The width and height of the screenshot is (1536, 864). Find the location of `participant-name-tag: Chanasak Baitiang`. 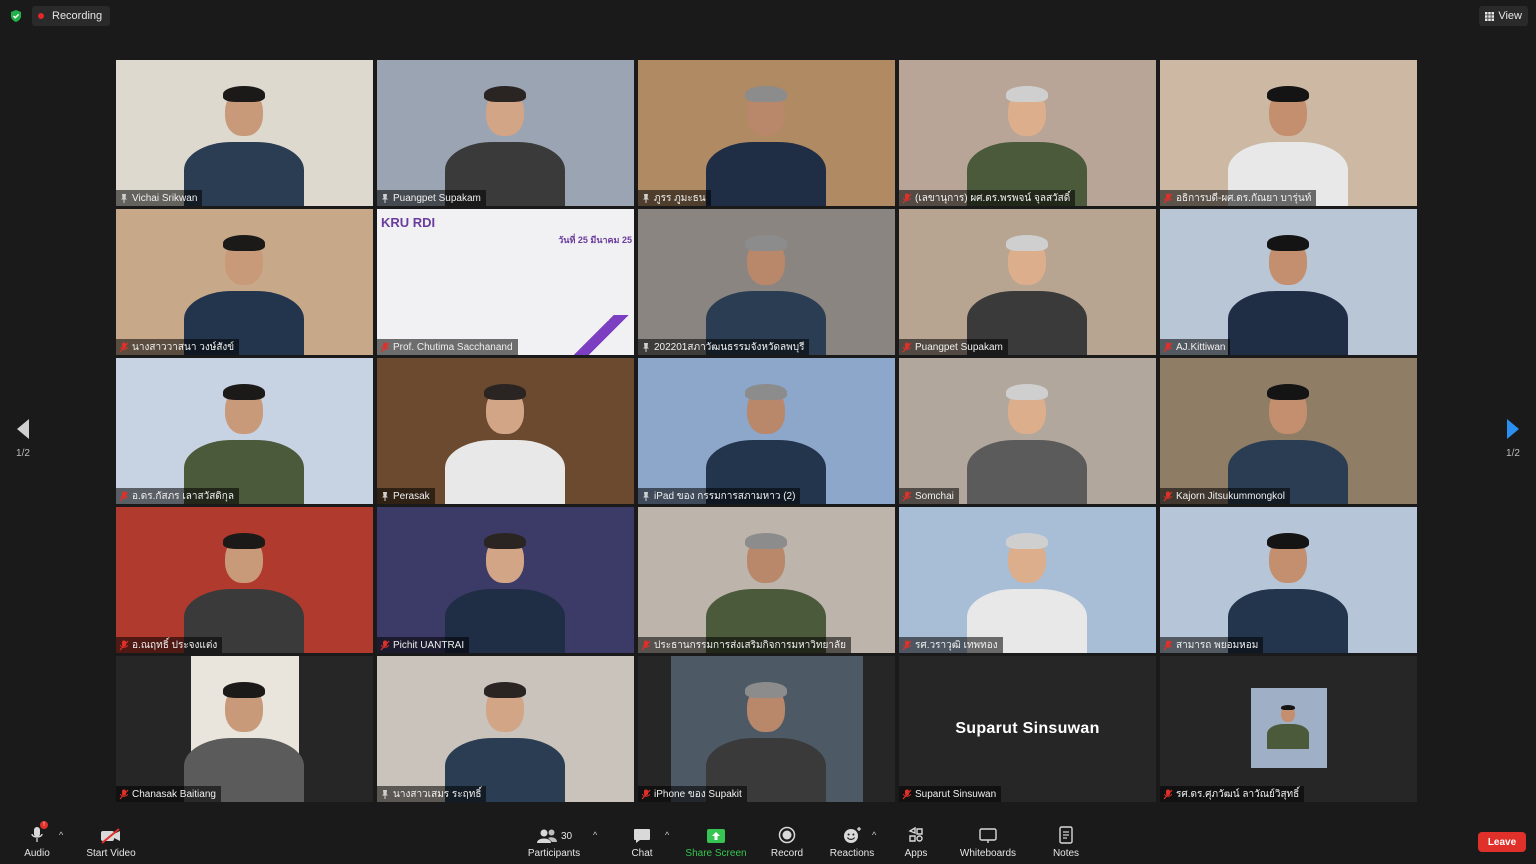

participant-name-tag: Chanasak Baitiang is located at coordinates (168, 794).